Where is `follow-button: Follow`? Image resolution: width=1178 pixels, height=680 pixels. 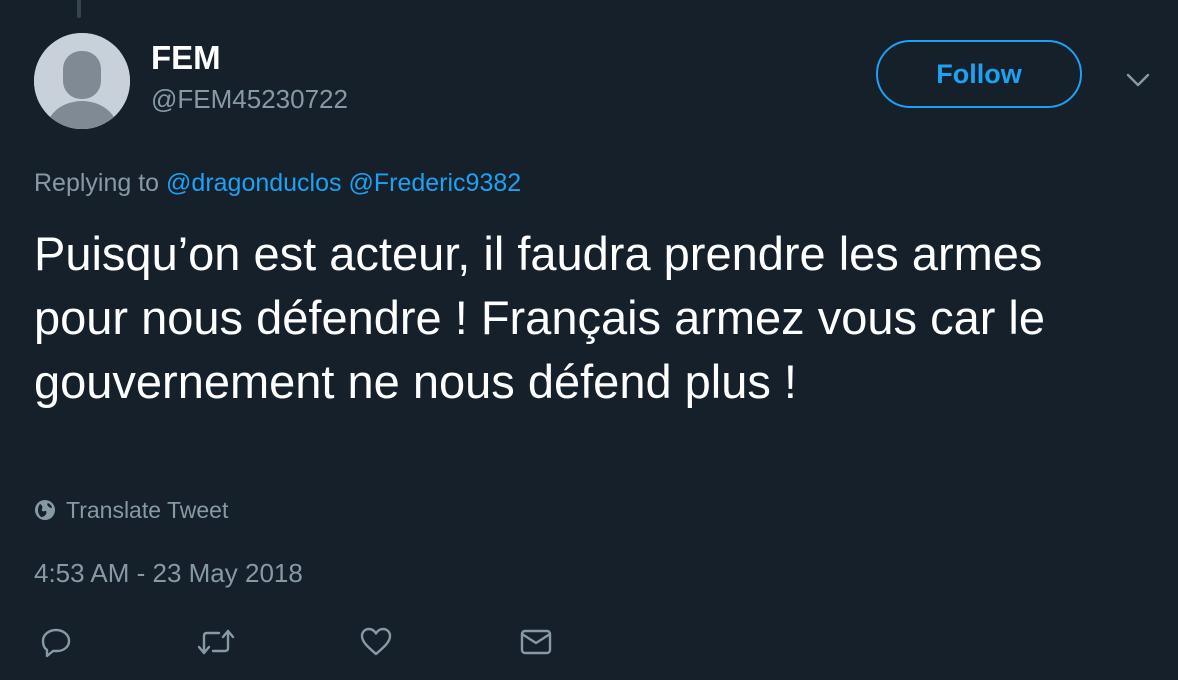
follow-button: Follow is located at coordinates (979, 74).